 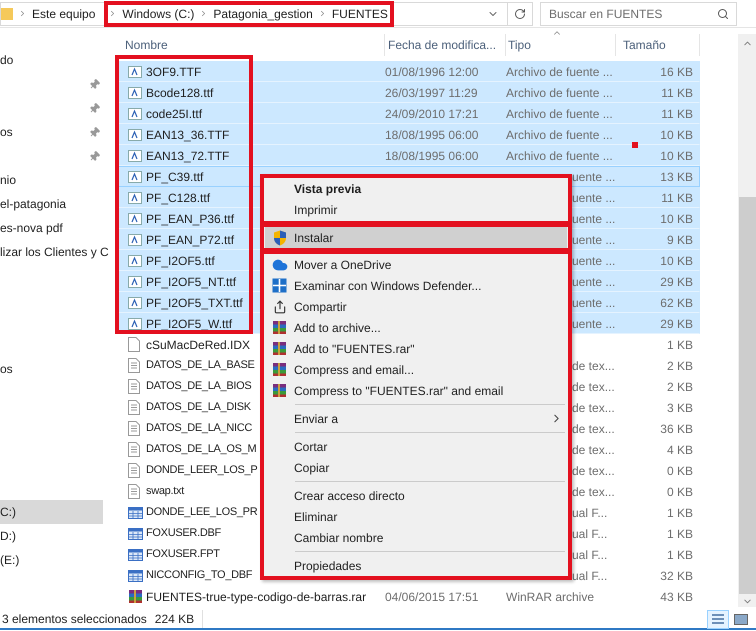 I want to click on file-name: FOXUSER.FPT, so click(x=183, y=554).